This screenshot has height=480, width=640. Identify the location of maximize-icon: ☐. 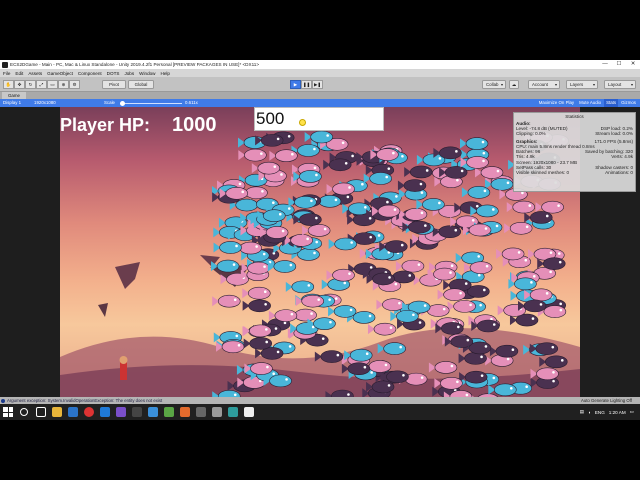
(619, 64).